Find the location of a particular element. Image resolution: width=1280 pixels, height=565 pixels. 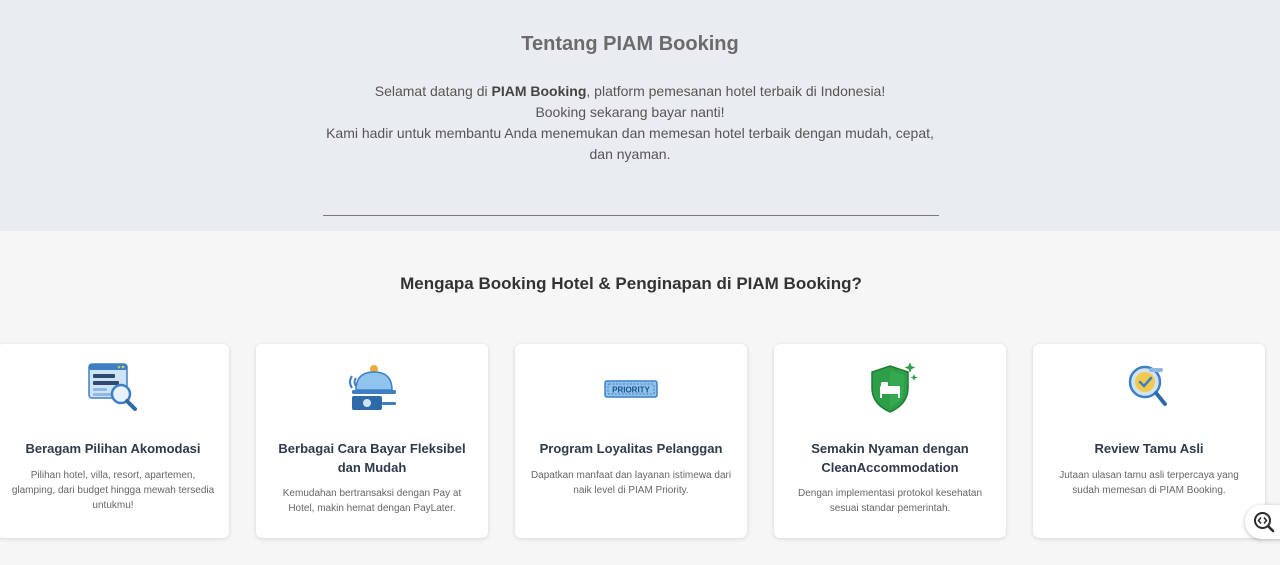

priority-ticket-icon: PRIORITY is located at coordinates (631, 388).